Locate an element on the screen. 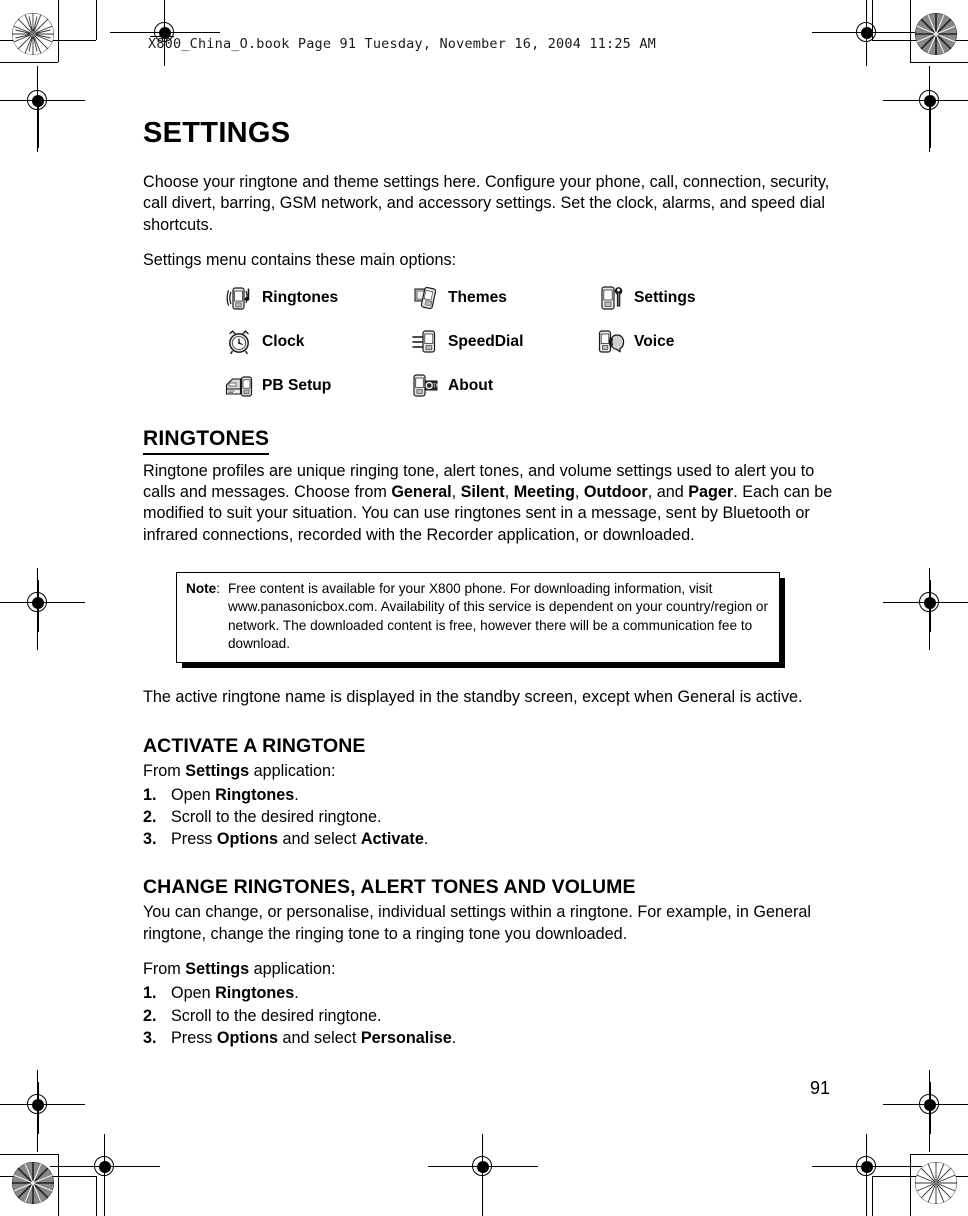 The image size is (968, 1216). step-text: Press Options and select Personalise. is located at coordinates (313, 1038).